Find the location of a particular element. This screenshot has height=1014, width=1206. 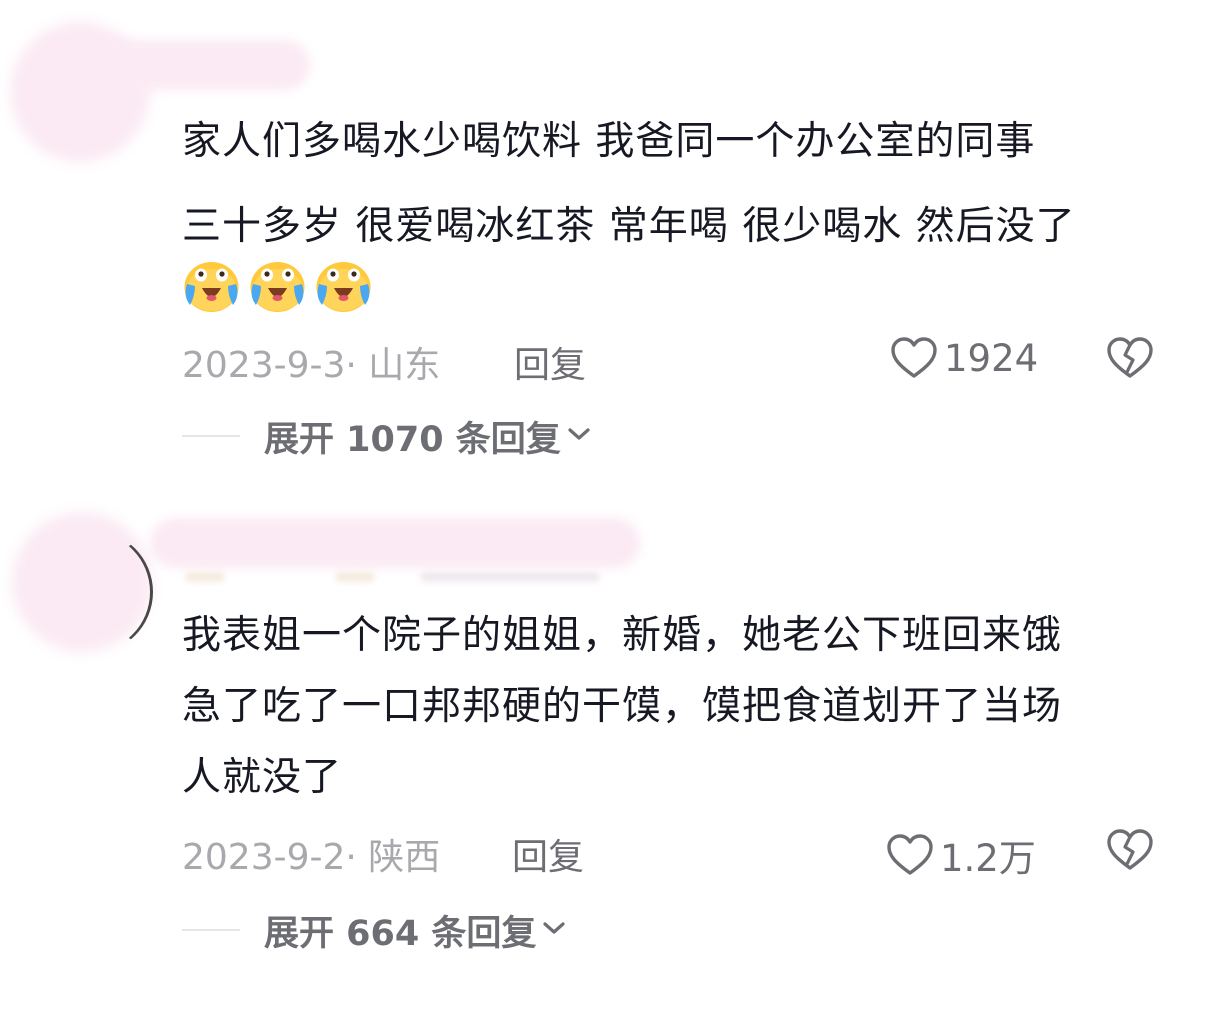

comment-meta: 2023-9-2· 陕西 回复 1.2万 is located at coordinates (677, 854).